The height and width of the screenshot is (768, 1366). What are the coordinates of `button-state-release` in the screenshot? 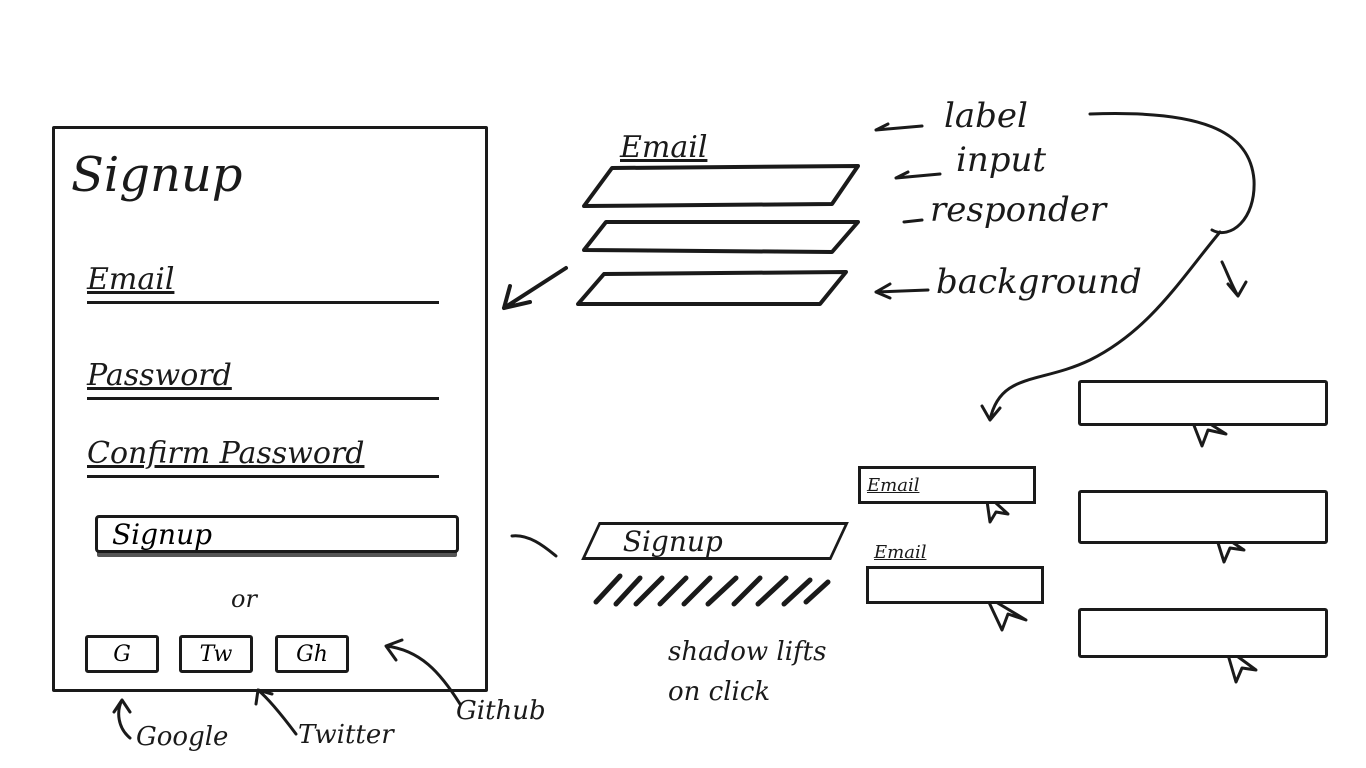 It's located at (1203, 633).